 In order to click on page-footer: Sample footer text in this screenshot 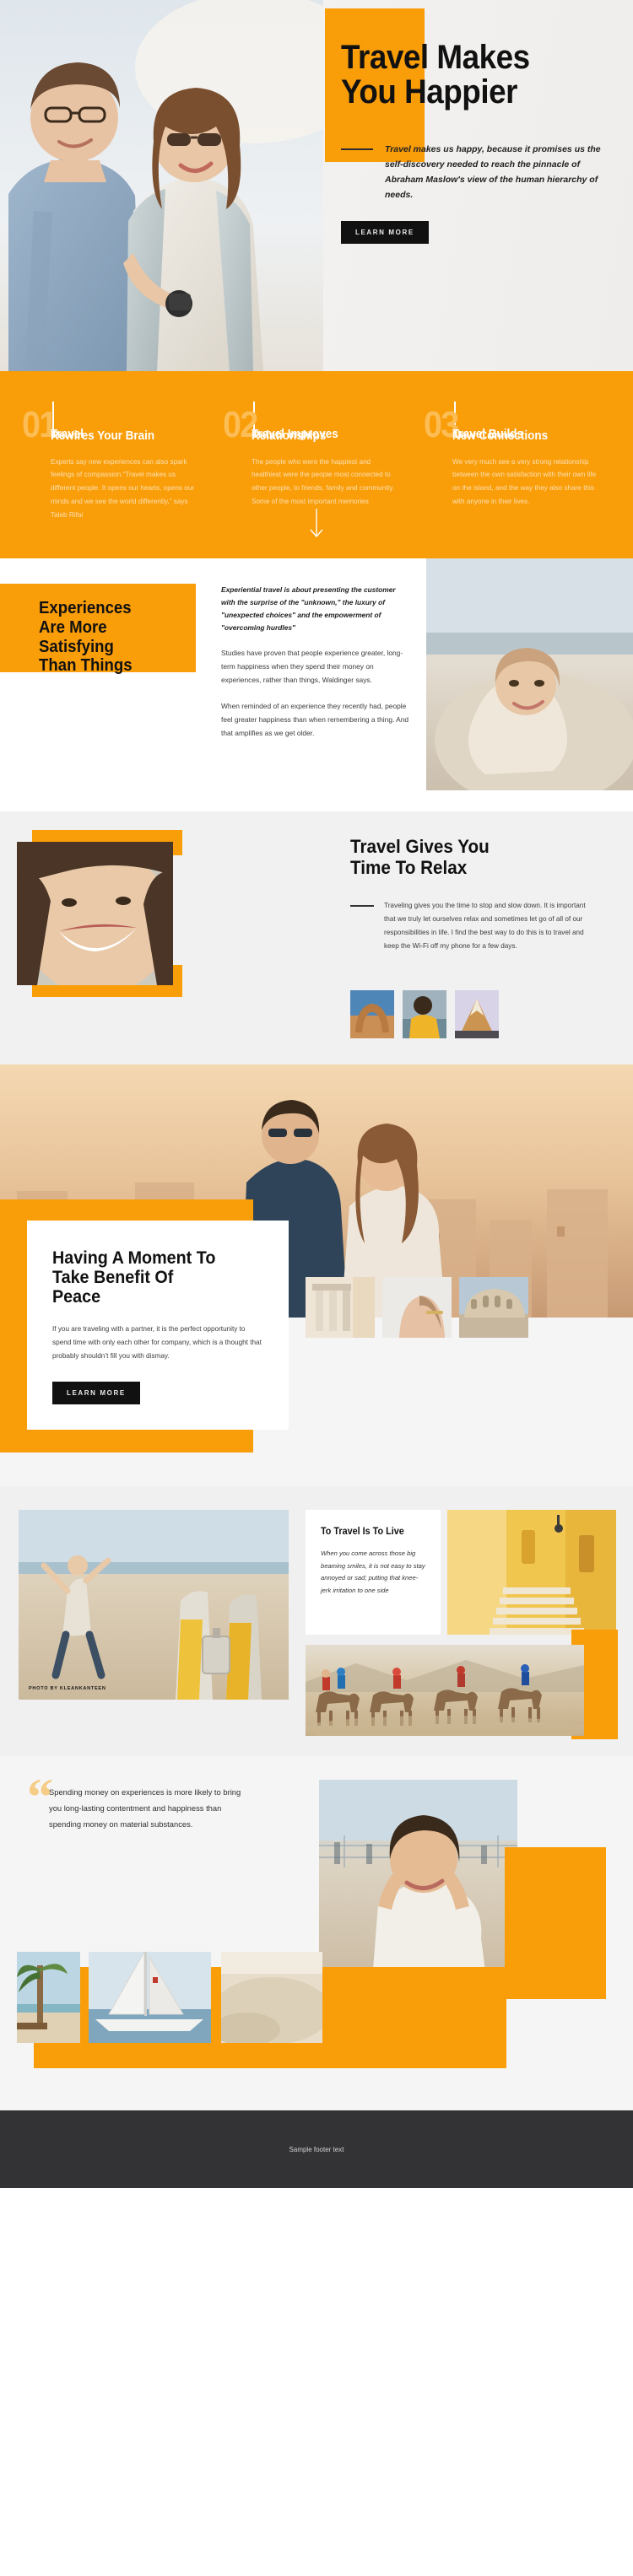, I will do `click(316, 2149)`.